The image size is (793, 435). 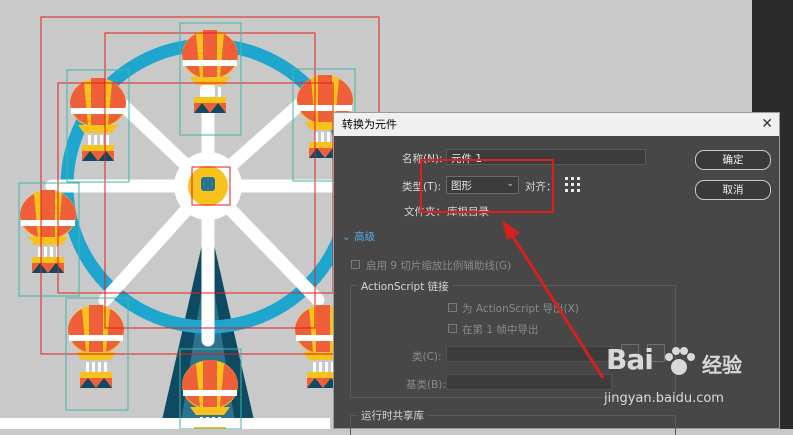 What do you see at coordinates (664, 398) in the screenshot?
I see `watermark-url: jingyan.baidu.com` at bounding box center [664, 398].